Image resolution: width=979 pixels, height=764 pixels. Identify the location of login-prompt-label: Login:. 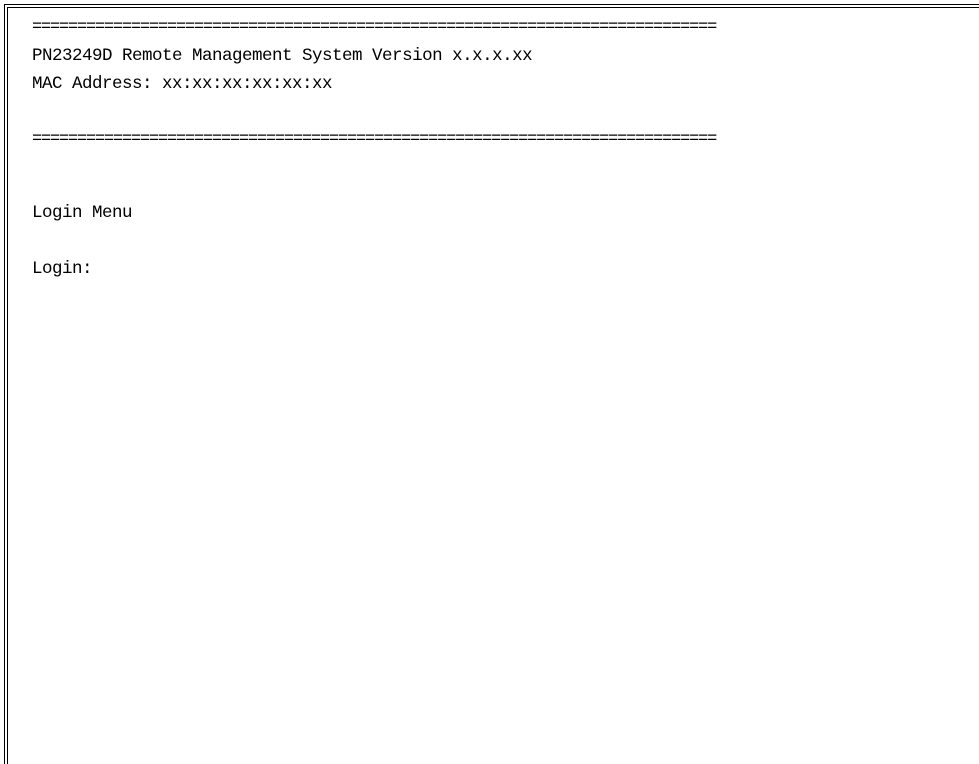
(62, 269).